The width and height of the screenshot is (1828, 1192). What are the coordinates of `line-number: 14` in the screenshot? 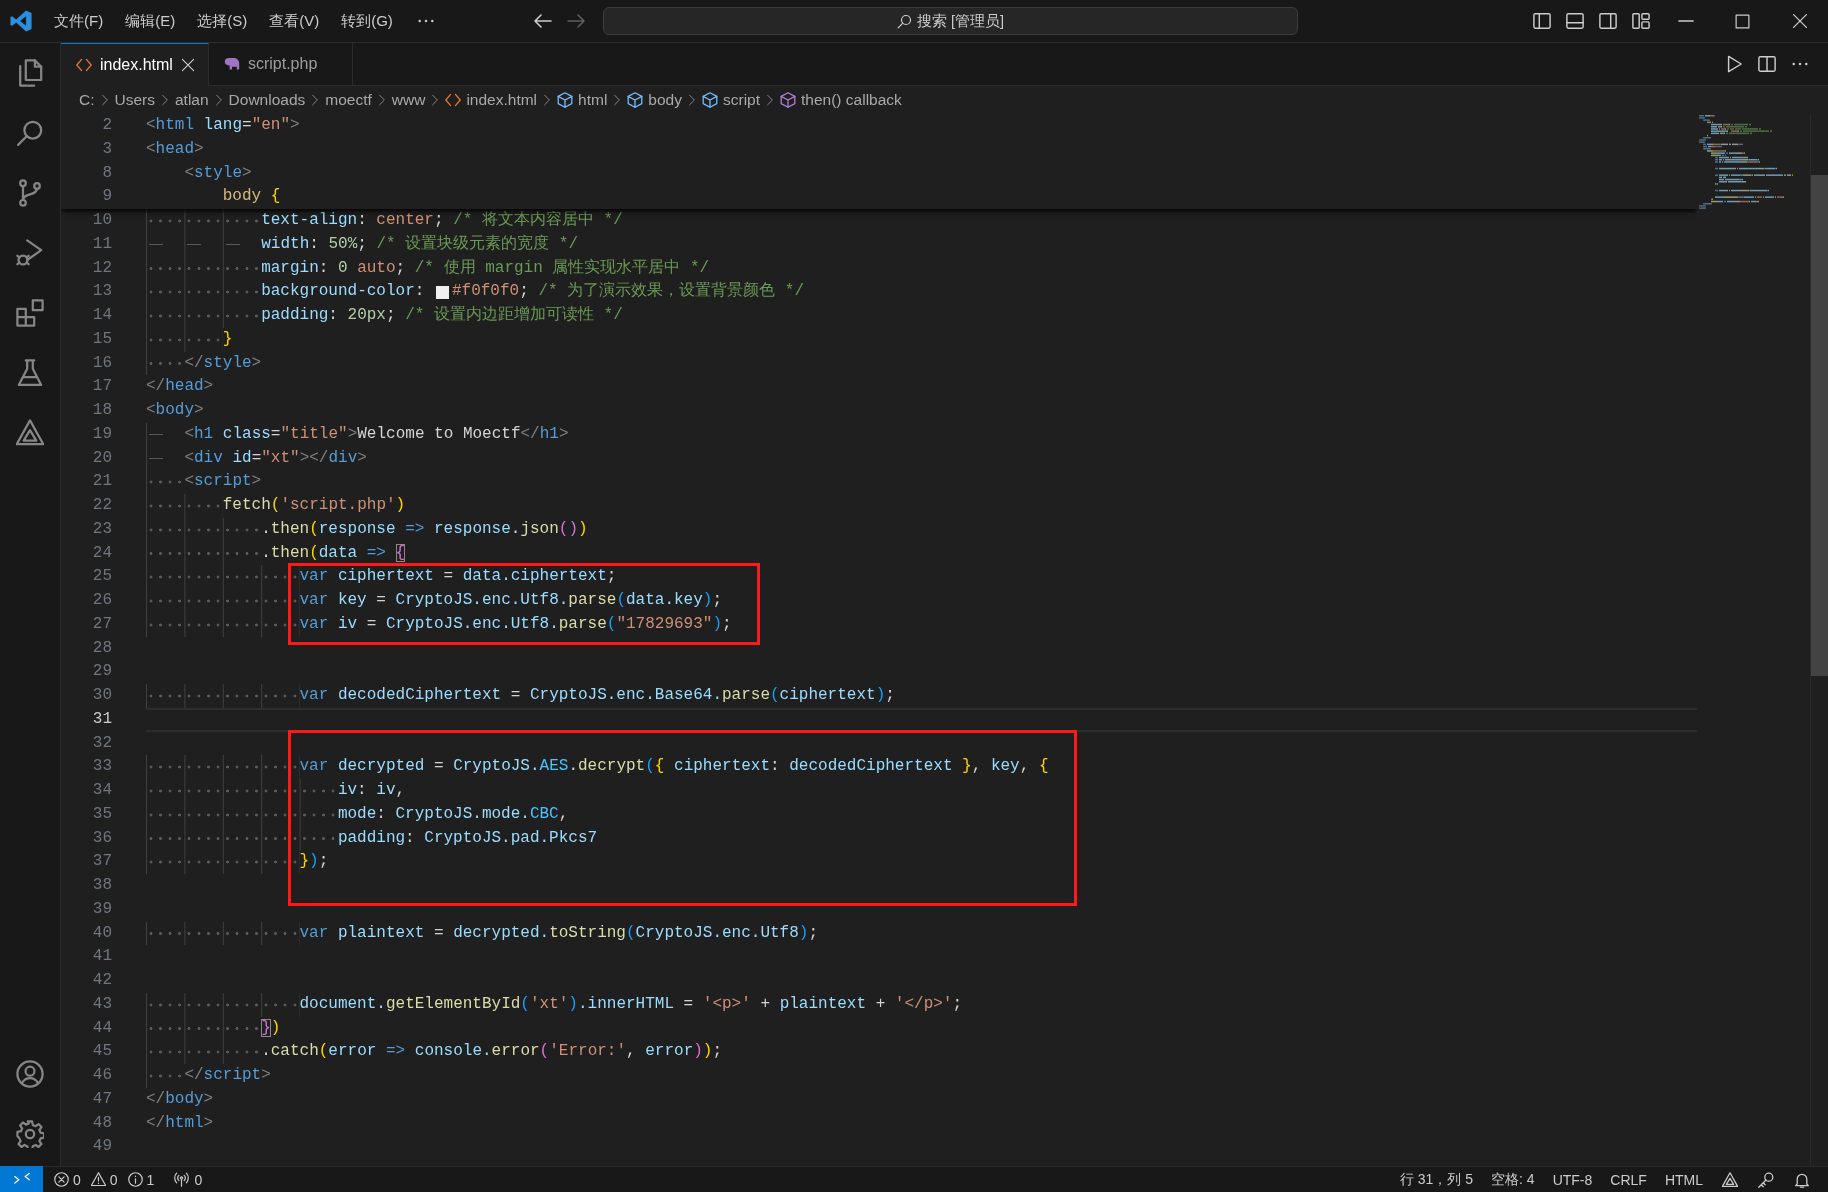 It's located at (102, 315).